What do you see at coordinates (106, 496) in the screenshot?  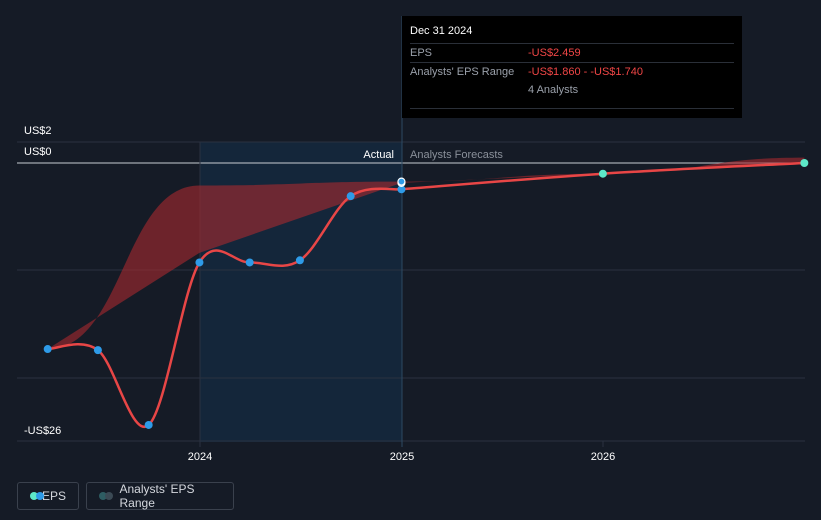 I see `range-legend-icon` at bounding box center [106, 496].